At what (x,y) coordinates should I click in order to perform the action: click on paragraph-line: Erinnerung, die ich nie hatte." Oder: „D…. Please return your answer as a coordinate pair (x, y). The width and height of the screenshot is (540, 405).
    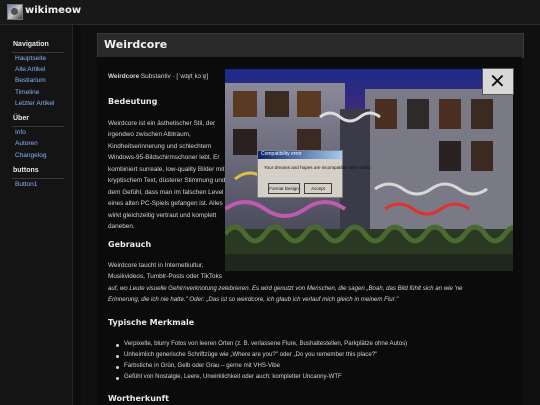
    Looking at the image, I should click on (253, 299).